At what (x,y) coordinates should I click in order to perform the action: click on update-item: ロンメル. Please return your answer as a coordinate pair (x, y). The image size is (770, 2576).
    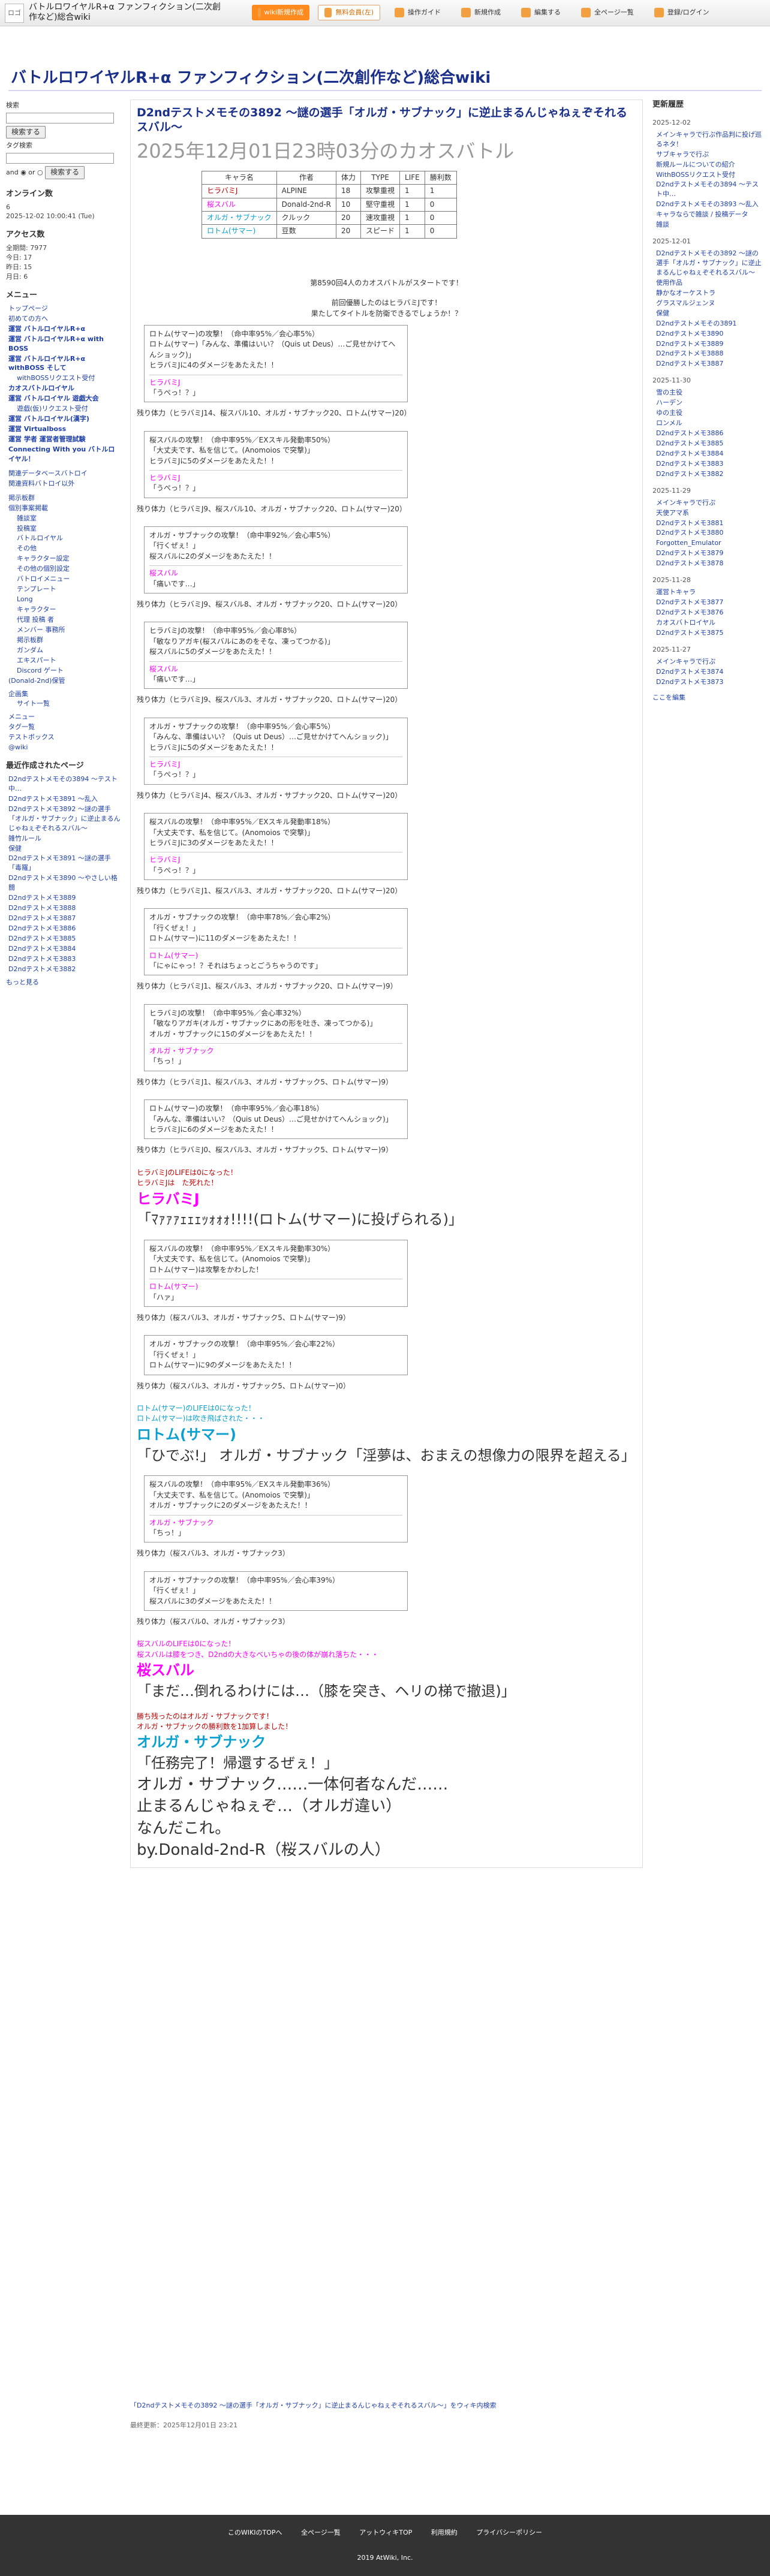
    Looking at the image, I should click on (709, 423).